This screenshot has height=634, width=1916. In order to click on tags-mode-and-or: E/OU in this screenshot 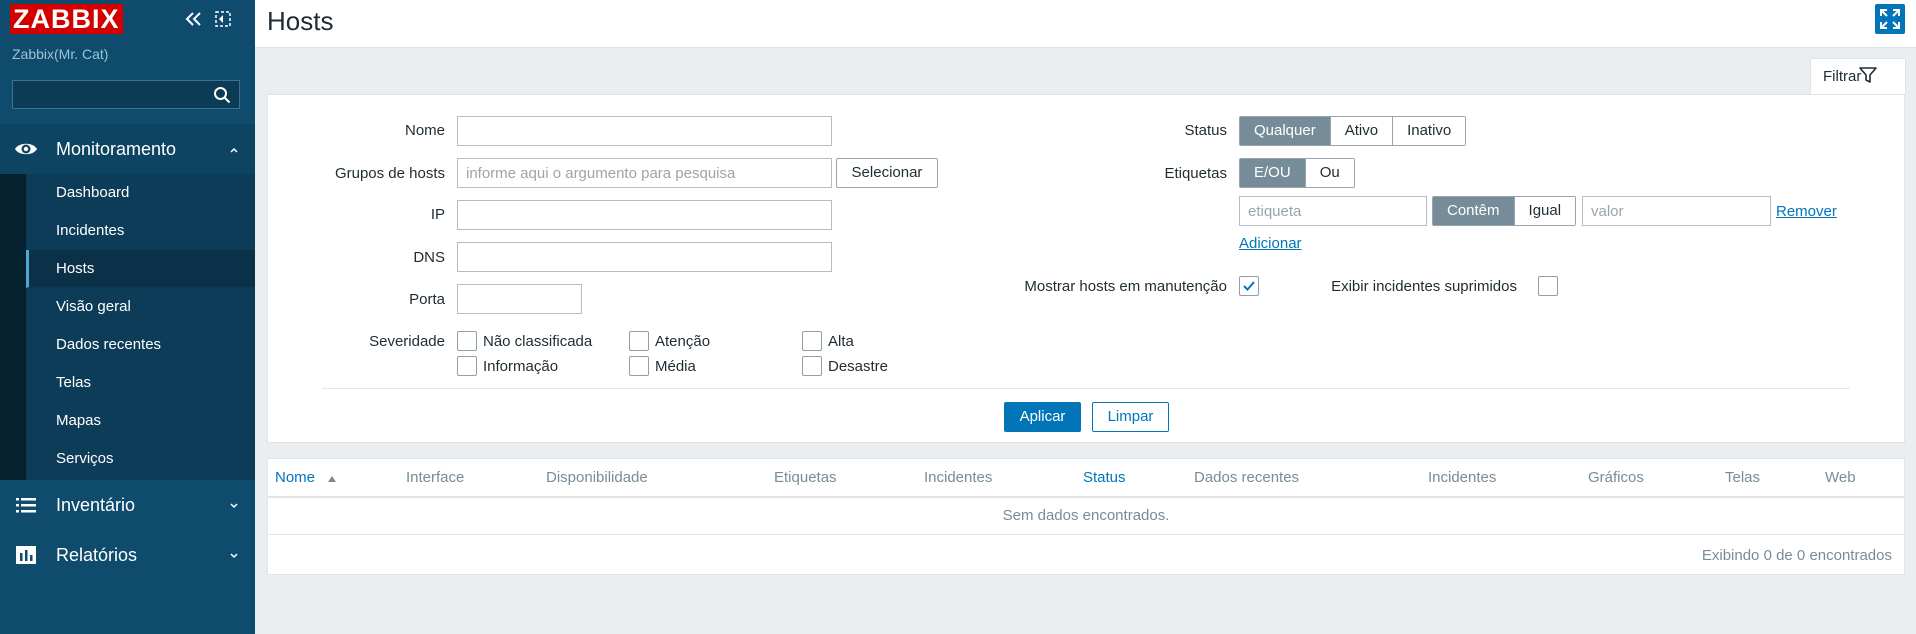, I will do `click(1273, 173)`.